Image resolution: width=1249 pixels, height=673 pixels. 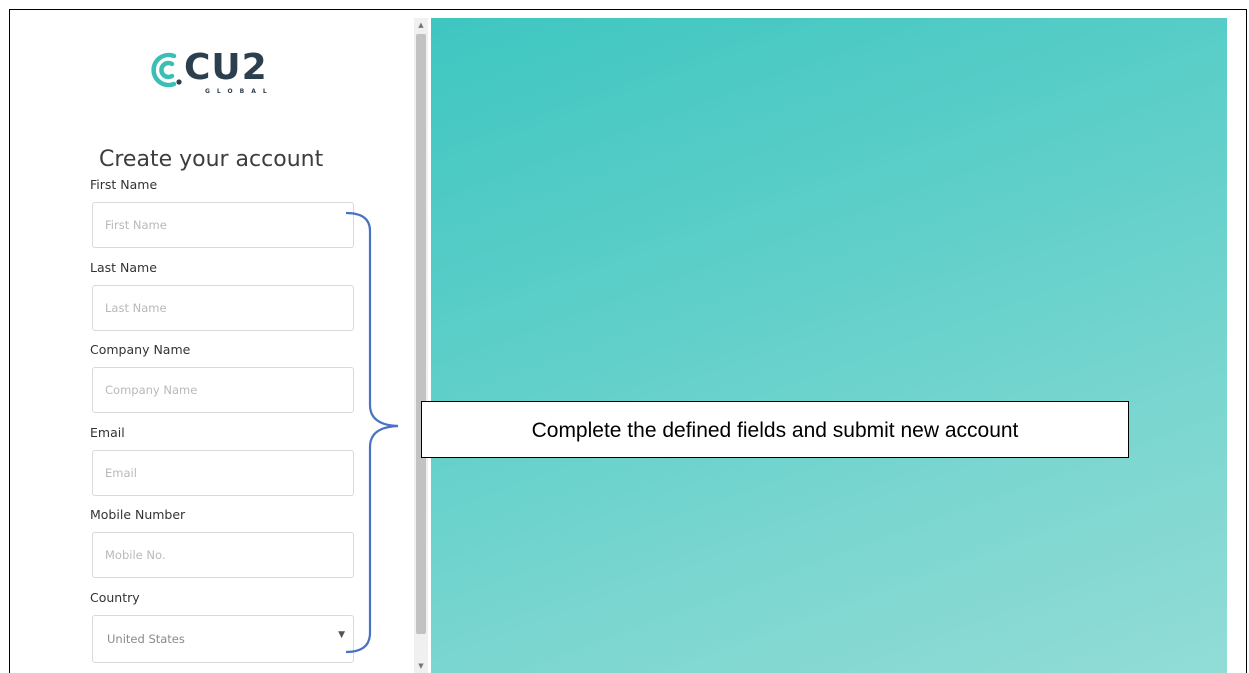 What do you see at coordinates (421, 25) in the screenshot?
I see `scroll-up-arrow-icon: ▲` at bounding box center [421, 25].